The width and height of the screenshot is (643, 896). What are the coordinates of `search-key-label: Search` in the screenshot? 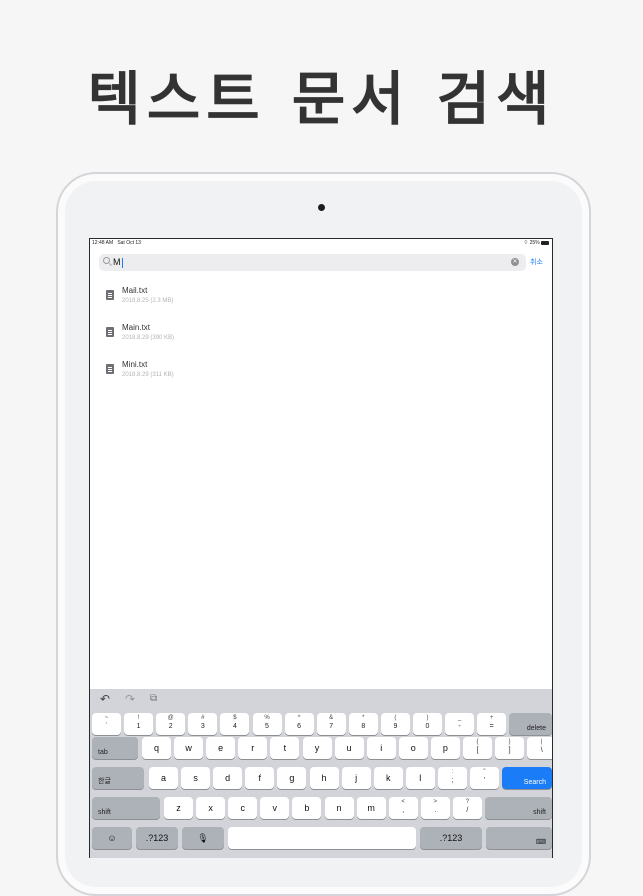 It's located at (534, 782).